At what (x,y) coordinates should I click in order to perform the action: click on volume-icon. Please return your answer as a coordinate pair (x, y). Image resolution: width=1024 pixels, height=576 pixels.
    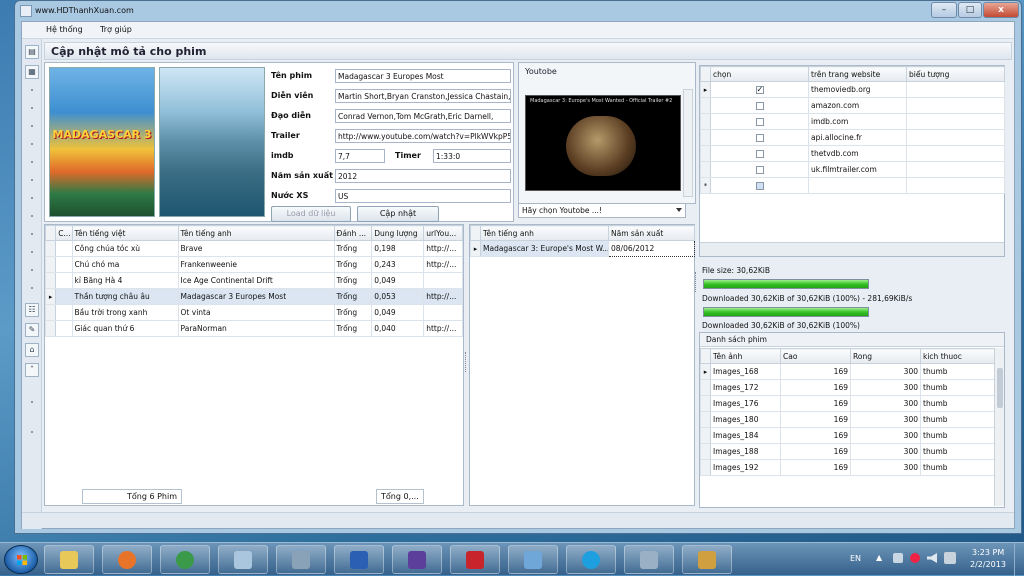
    Looking at the image, I should click on (932, 558).